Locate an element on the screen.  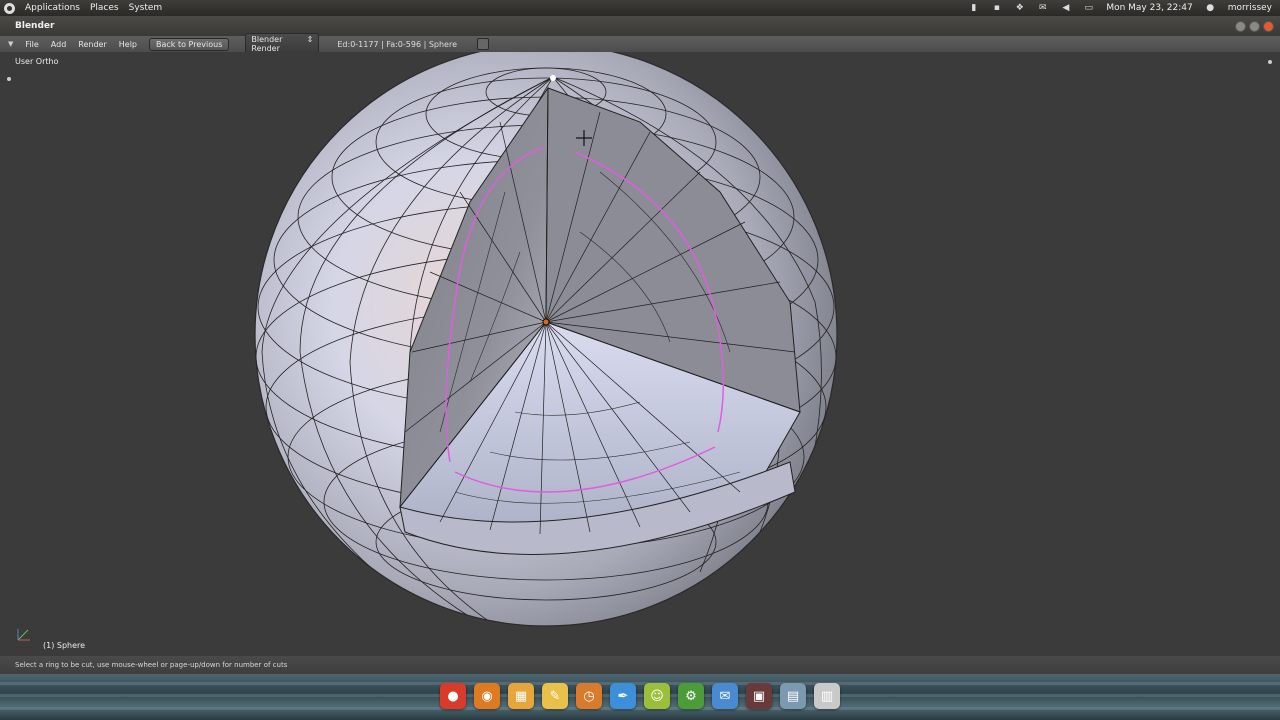
back-to-previous-button: Back to Previous is located at coordinates (189, 44).